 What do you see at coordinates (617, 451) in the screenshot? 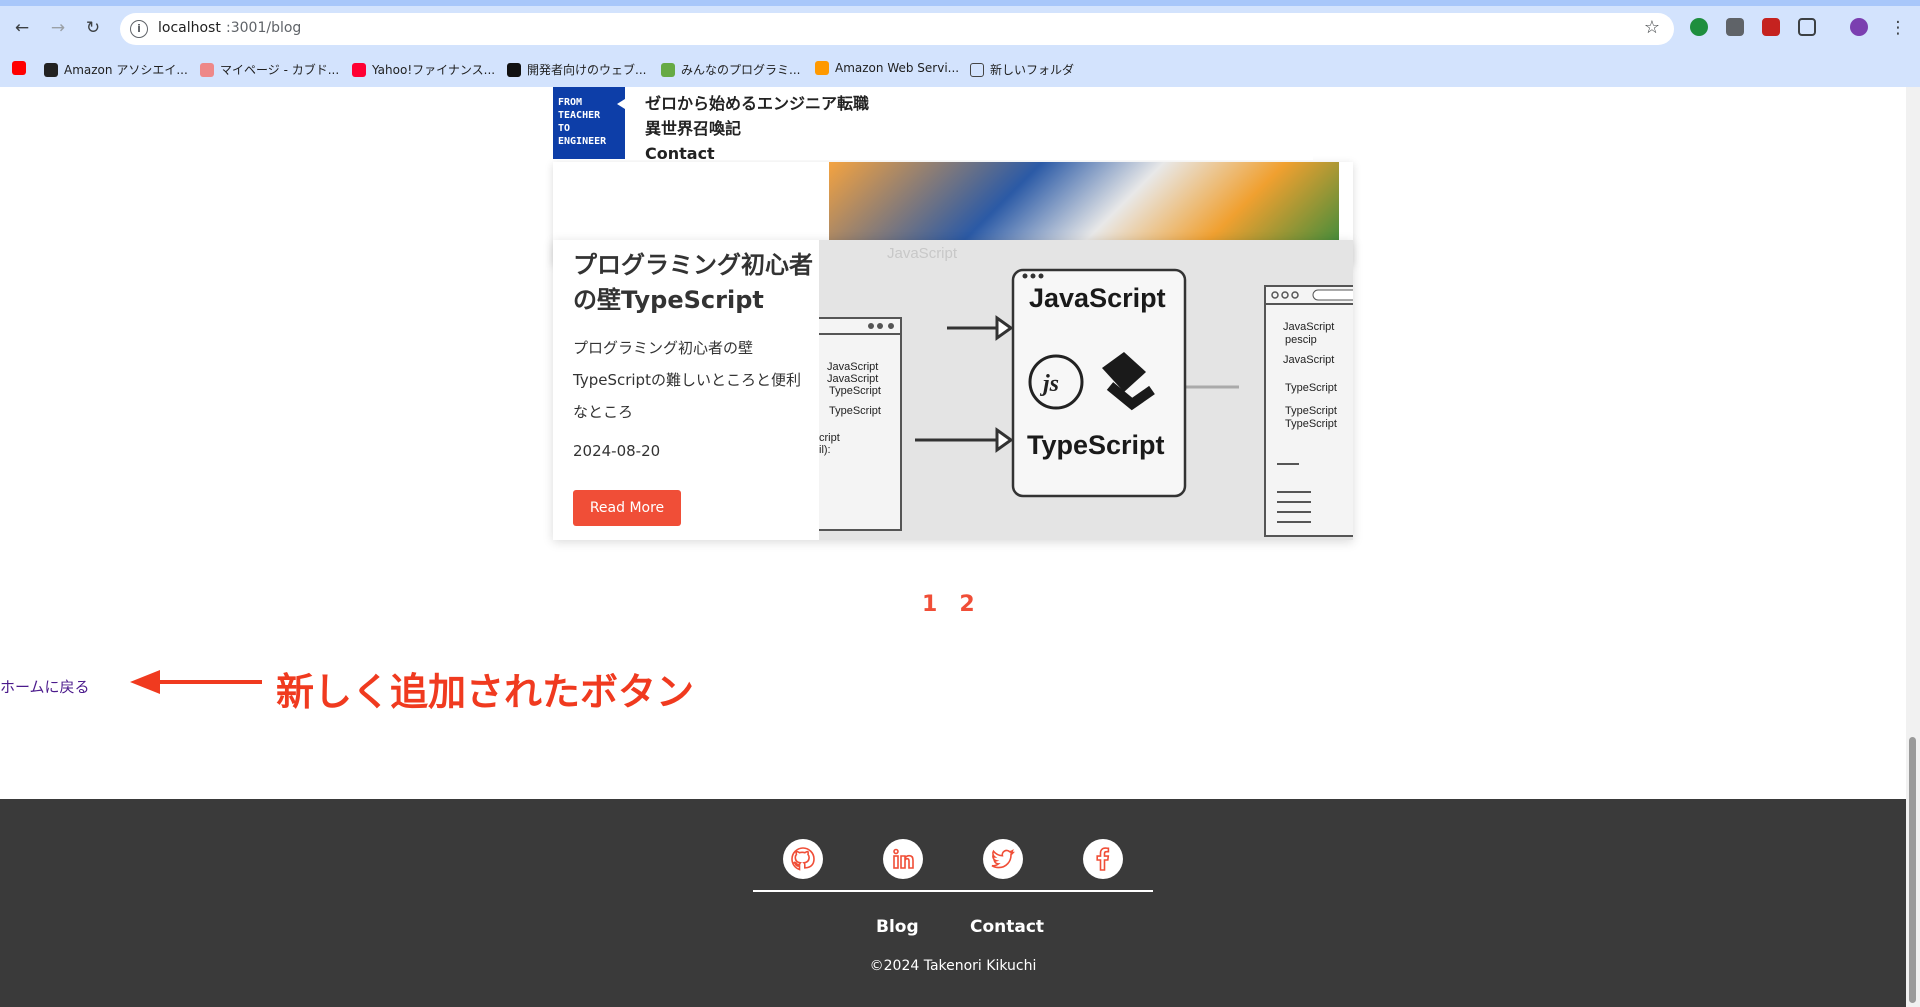
I see `post-date: 2024-08-20` at bounding box center [617, 451].